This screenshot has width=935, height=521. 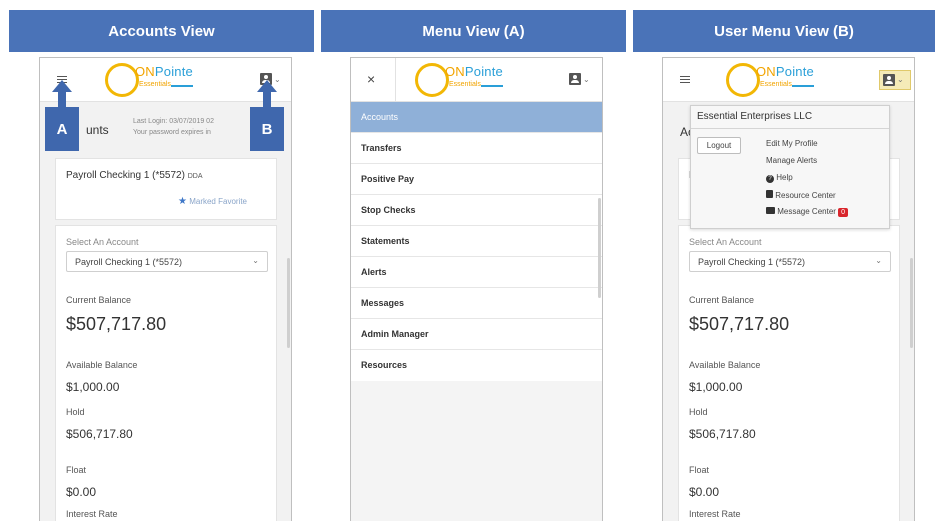 I want to click on menu-item-resources: Resources, so click(x=476, y=365).